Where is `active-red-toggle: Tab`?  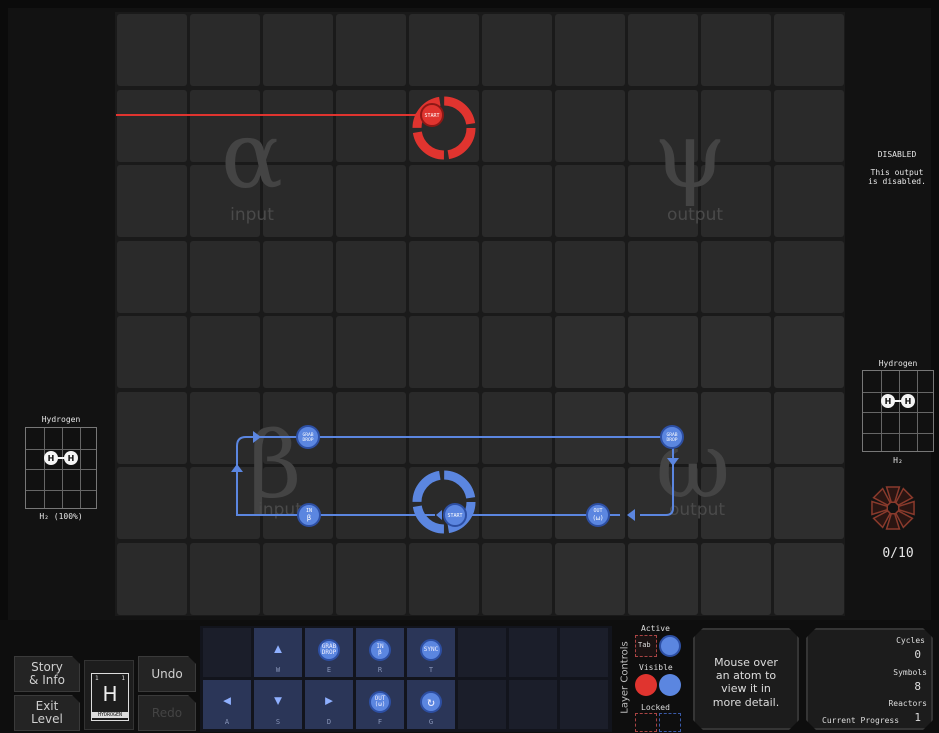
active-red-toggle: Tab is located at coordinates (646, 646).